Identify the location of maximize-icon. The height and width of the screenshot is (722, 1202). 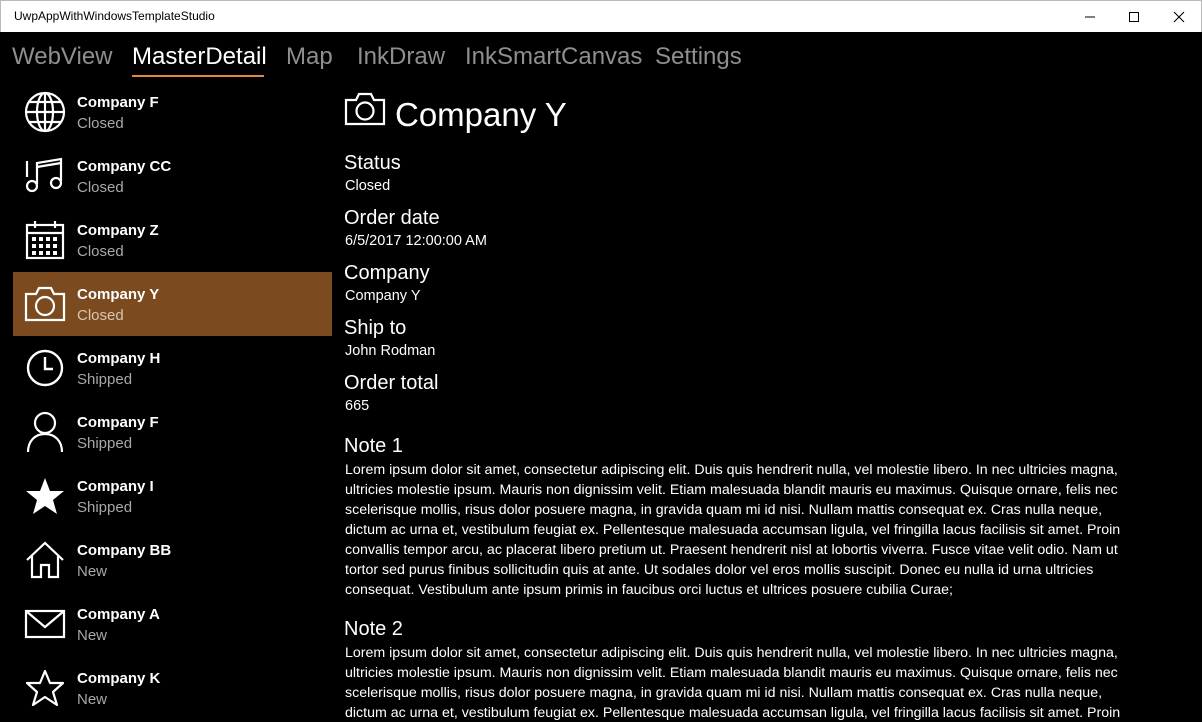
(1134, 17).